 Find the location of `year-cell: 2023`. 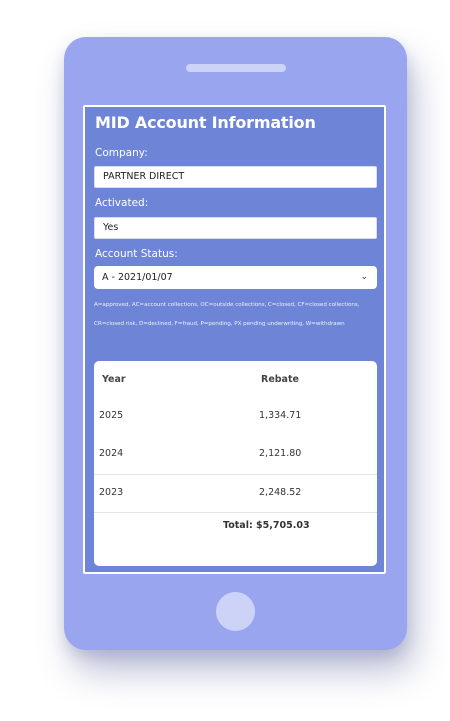

year-cell: 2023 is located at coordinates (111, 492).